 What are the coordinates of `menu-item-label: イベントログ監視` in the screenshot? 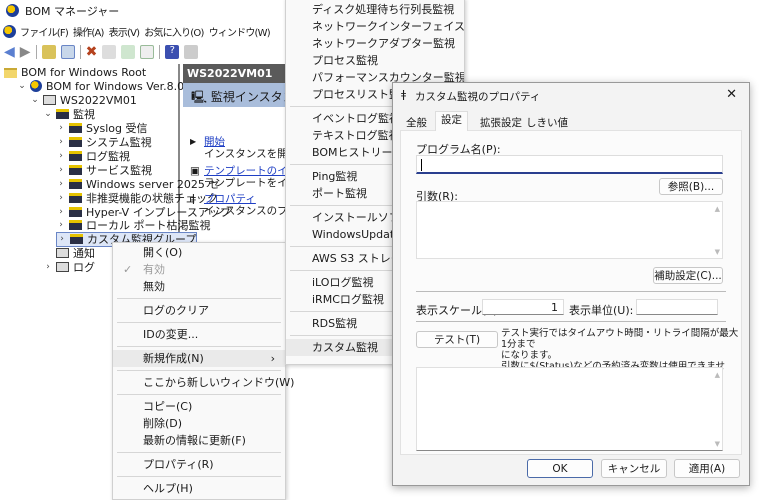 It's located at (356, 118).